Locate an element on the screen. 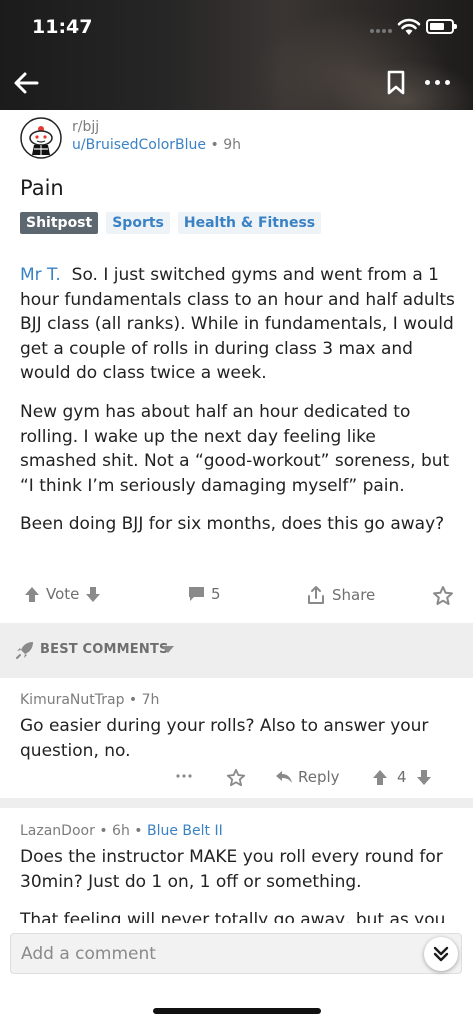 This screenshot has height=1024, width=473. comment-icon is located at coordinates (196, 594).